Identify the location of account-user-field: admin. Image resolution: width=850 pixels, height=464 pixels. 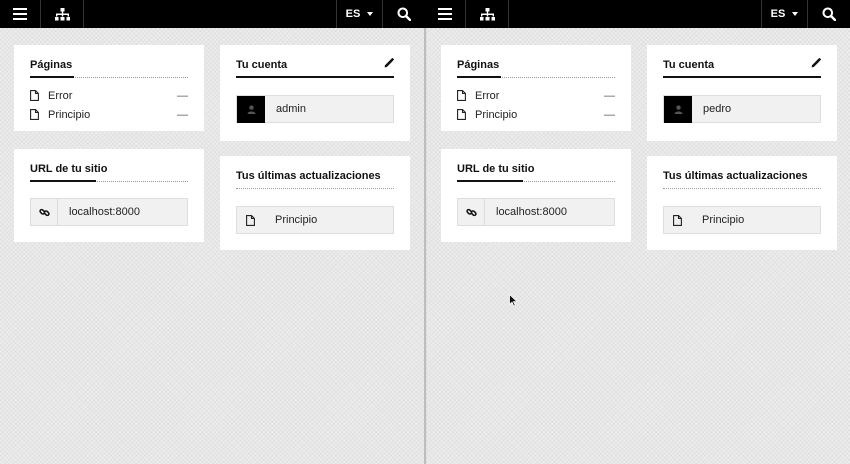
(315, 109).